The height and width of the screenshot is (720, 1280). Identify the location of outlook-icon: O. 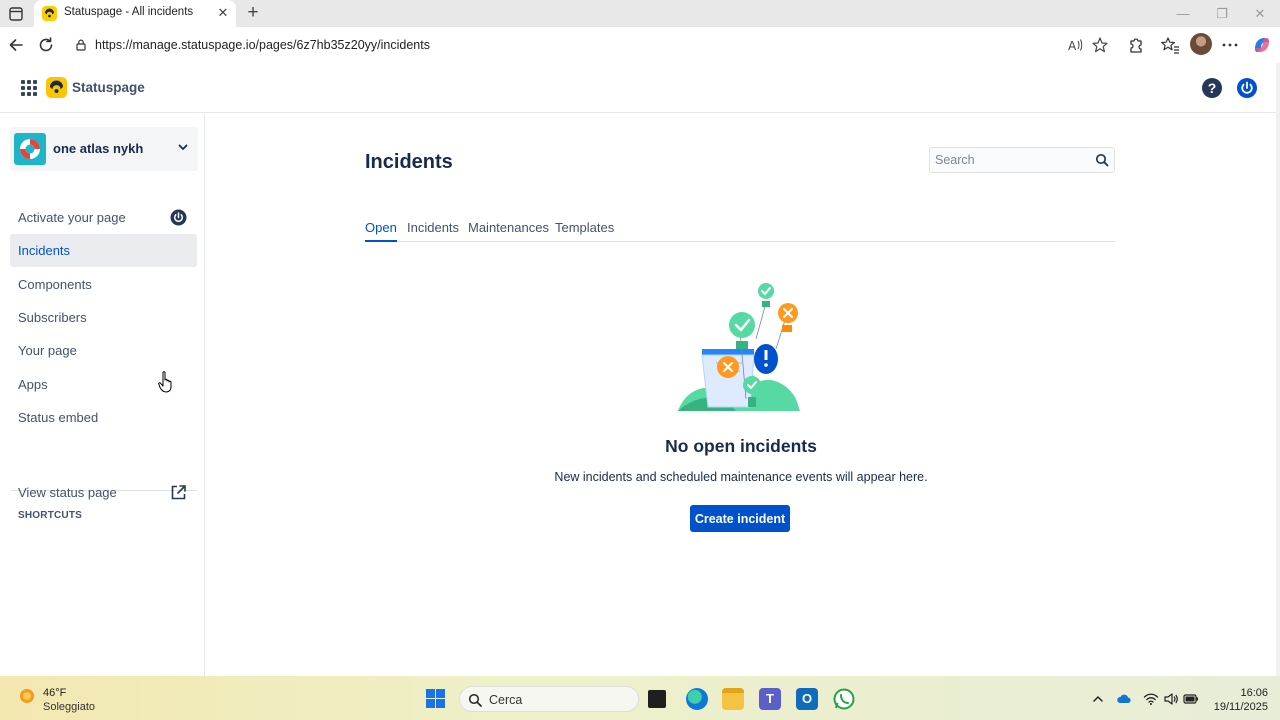
(807, 699).